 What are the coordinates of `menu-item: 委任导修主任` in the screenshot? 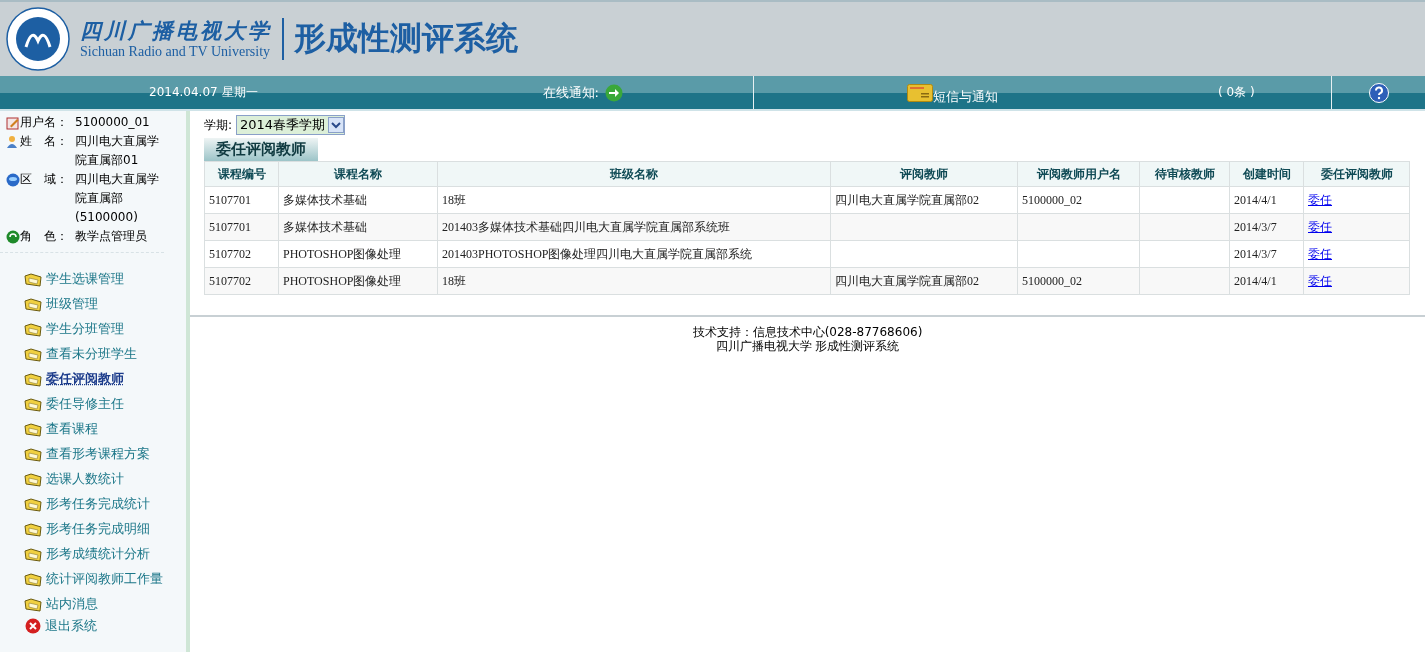 It's located at (85, 404).